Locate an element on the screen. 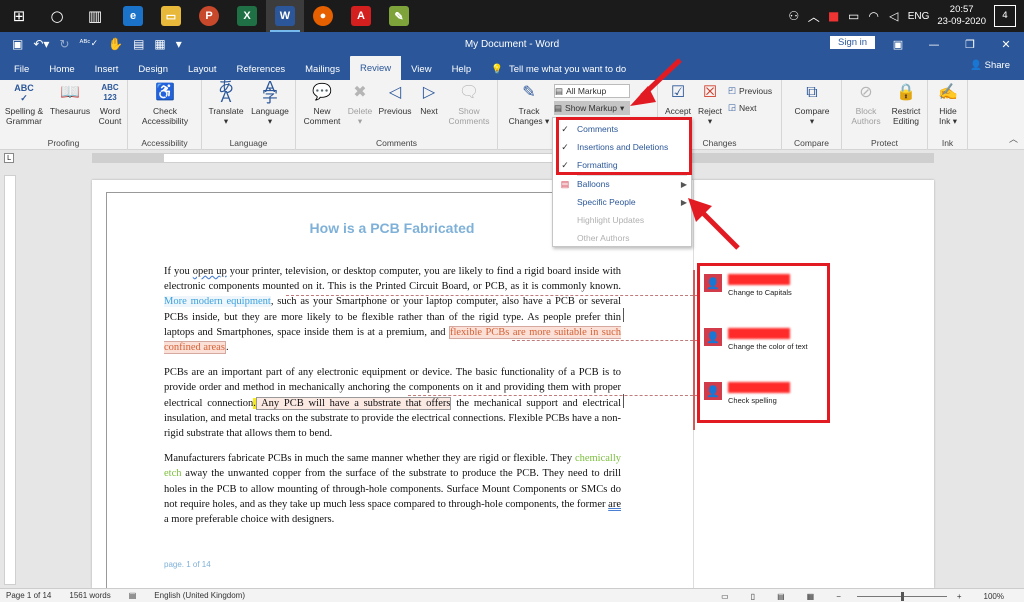 Image resolution: width=1024 pixels, height=602 pixels. word-app-icon: W is located at coordinates (285, 16).